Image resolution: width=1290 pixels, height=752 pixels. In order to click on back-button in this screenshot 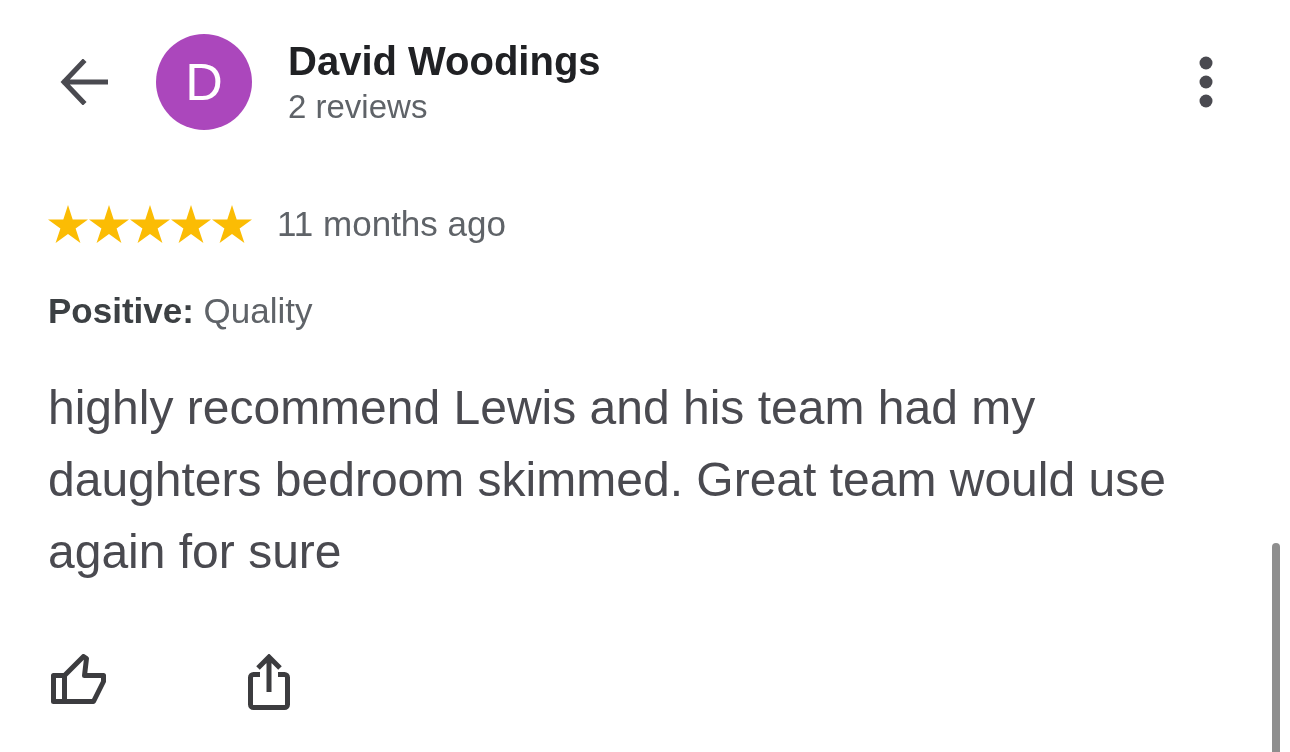, I will do `click(84, 82)`.